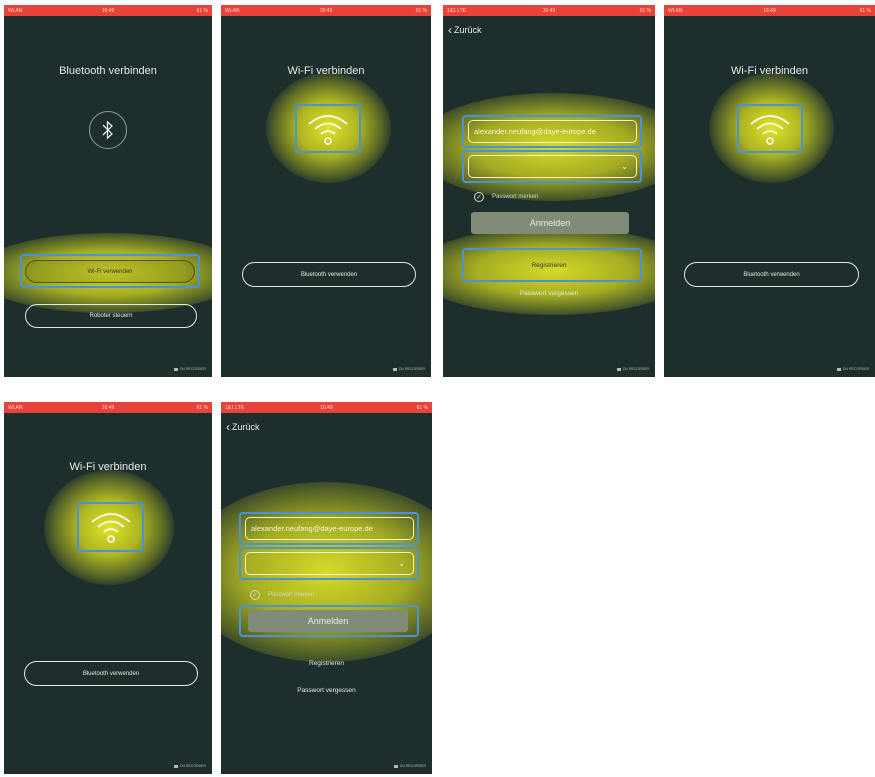 The height and width of the screenshot is (777, 875). Describe the element at coordinates (108, 130) in the screenshot. I see `bluetooth-icon` at that location.